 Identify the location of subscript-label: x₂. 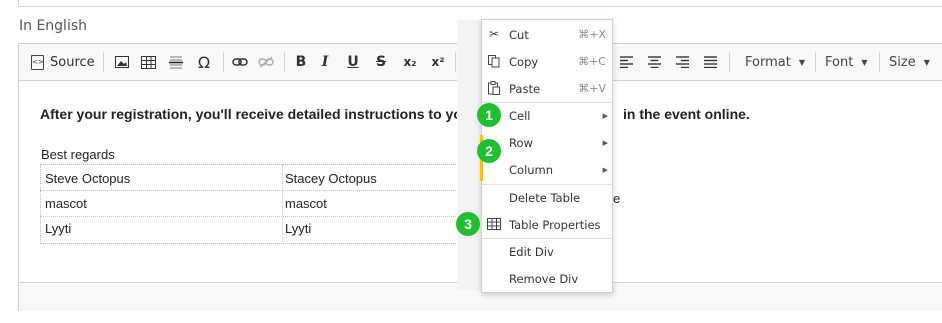
(410, 62).